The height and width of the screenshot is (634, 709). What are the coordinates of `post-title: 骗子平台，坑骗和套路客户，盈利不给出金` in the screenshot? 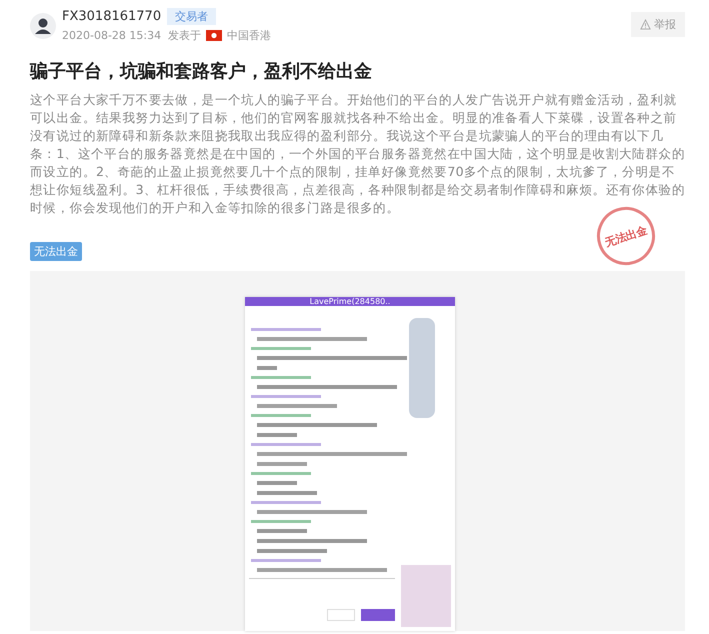 It's located at (201, 71).